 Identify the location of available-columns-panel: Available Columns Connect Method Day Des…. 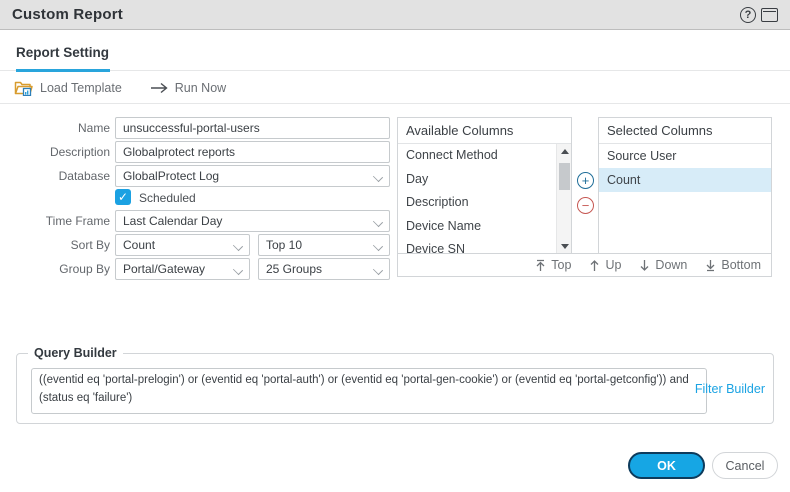
(484, 185).